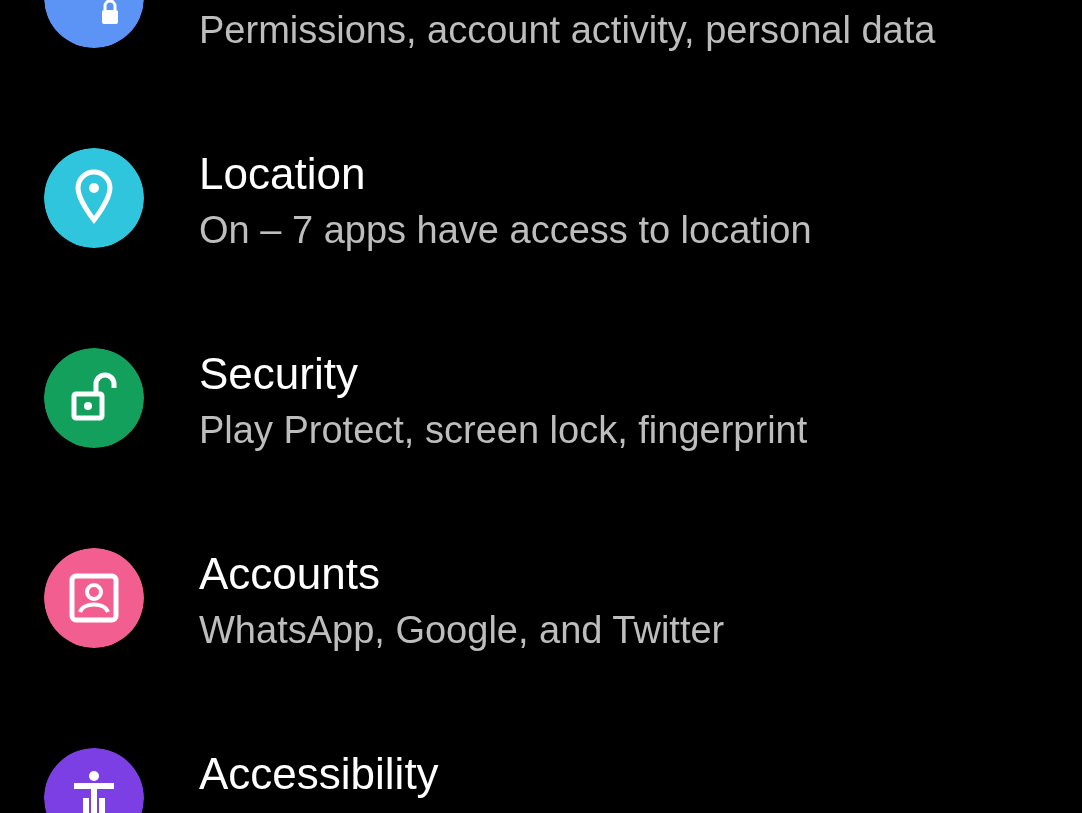 This screenshot has height=813, width=1082. What do you see at coordinates (289, 574) in the screenshot?
I see `setting-title: Accounts` at bounding box center [289, 574].